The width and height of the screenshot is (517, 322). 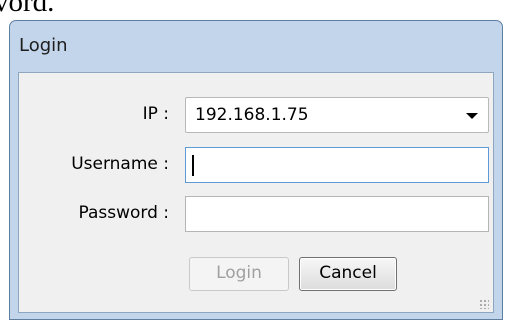 I want to click on background-text: vord., so click(x=27, y=9).